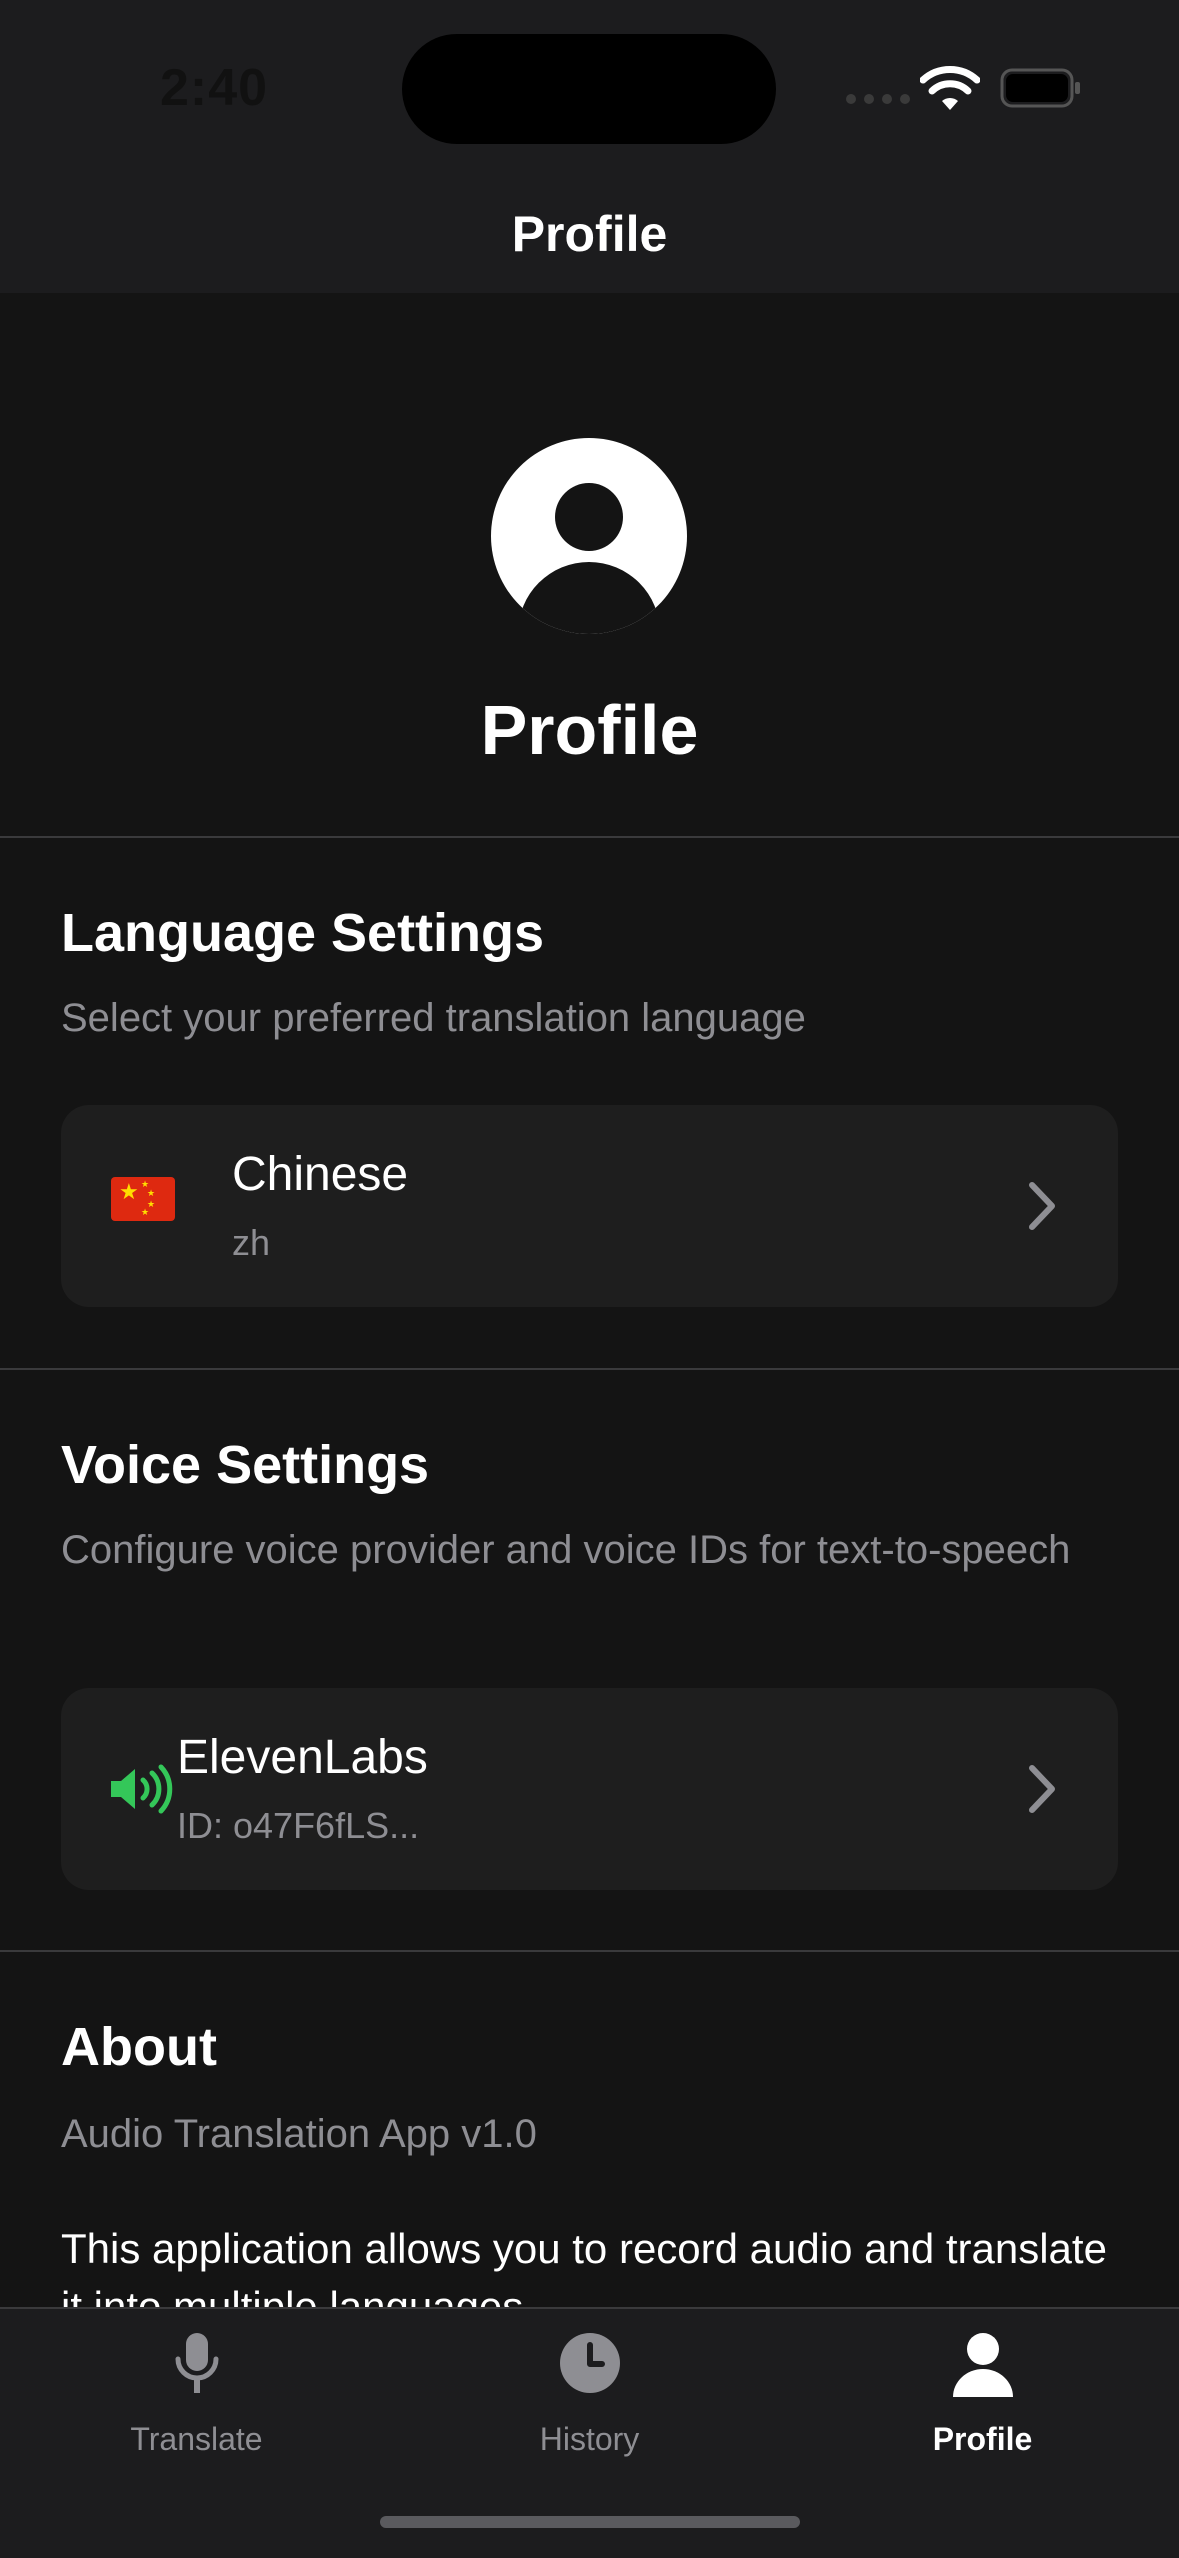 The width and height of the screenshot is (1179, 2558). I want to click on voice-provider-name: ElevenLabs, so click(302, 1757).